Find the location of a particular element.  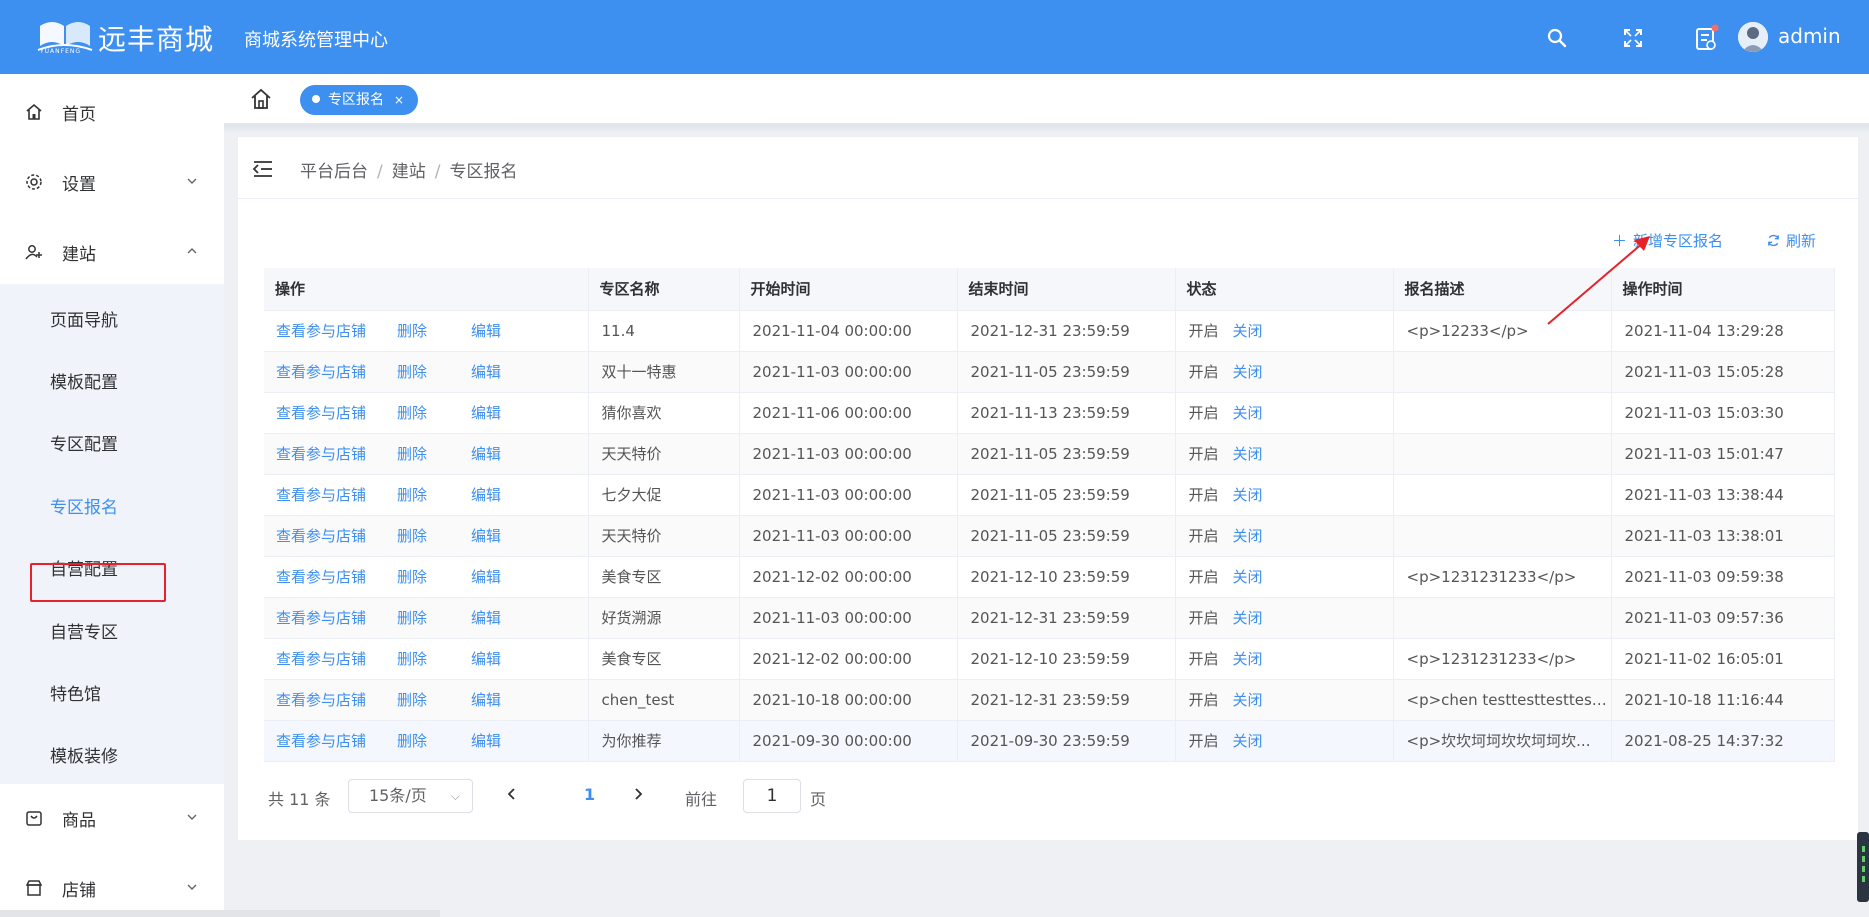

submenu-template-config: 模板配置 is located at coordinates (84, 380).